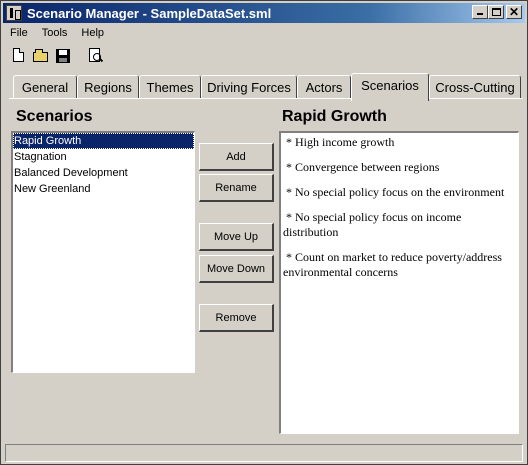 This screenshot has width=528, height=465. I want to click on window-title: Scenario Manager - SampleDataSet.sml, so click(149, 13).